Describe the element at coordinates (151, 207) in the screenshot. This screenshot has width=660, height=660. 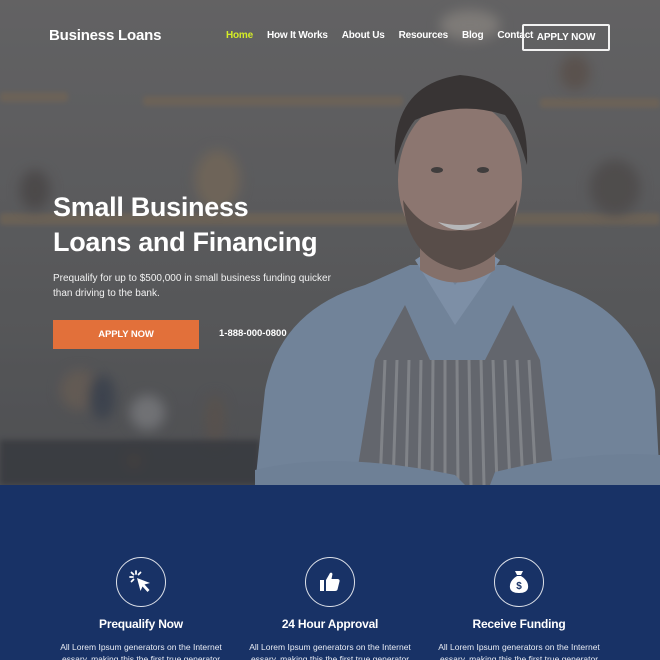
I see `hero-title-line-1: Small Business` at that location.